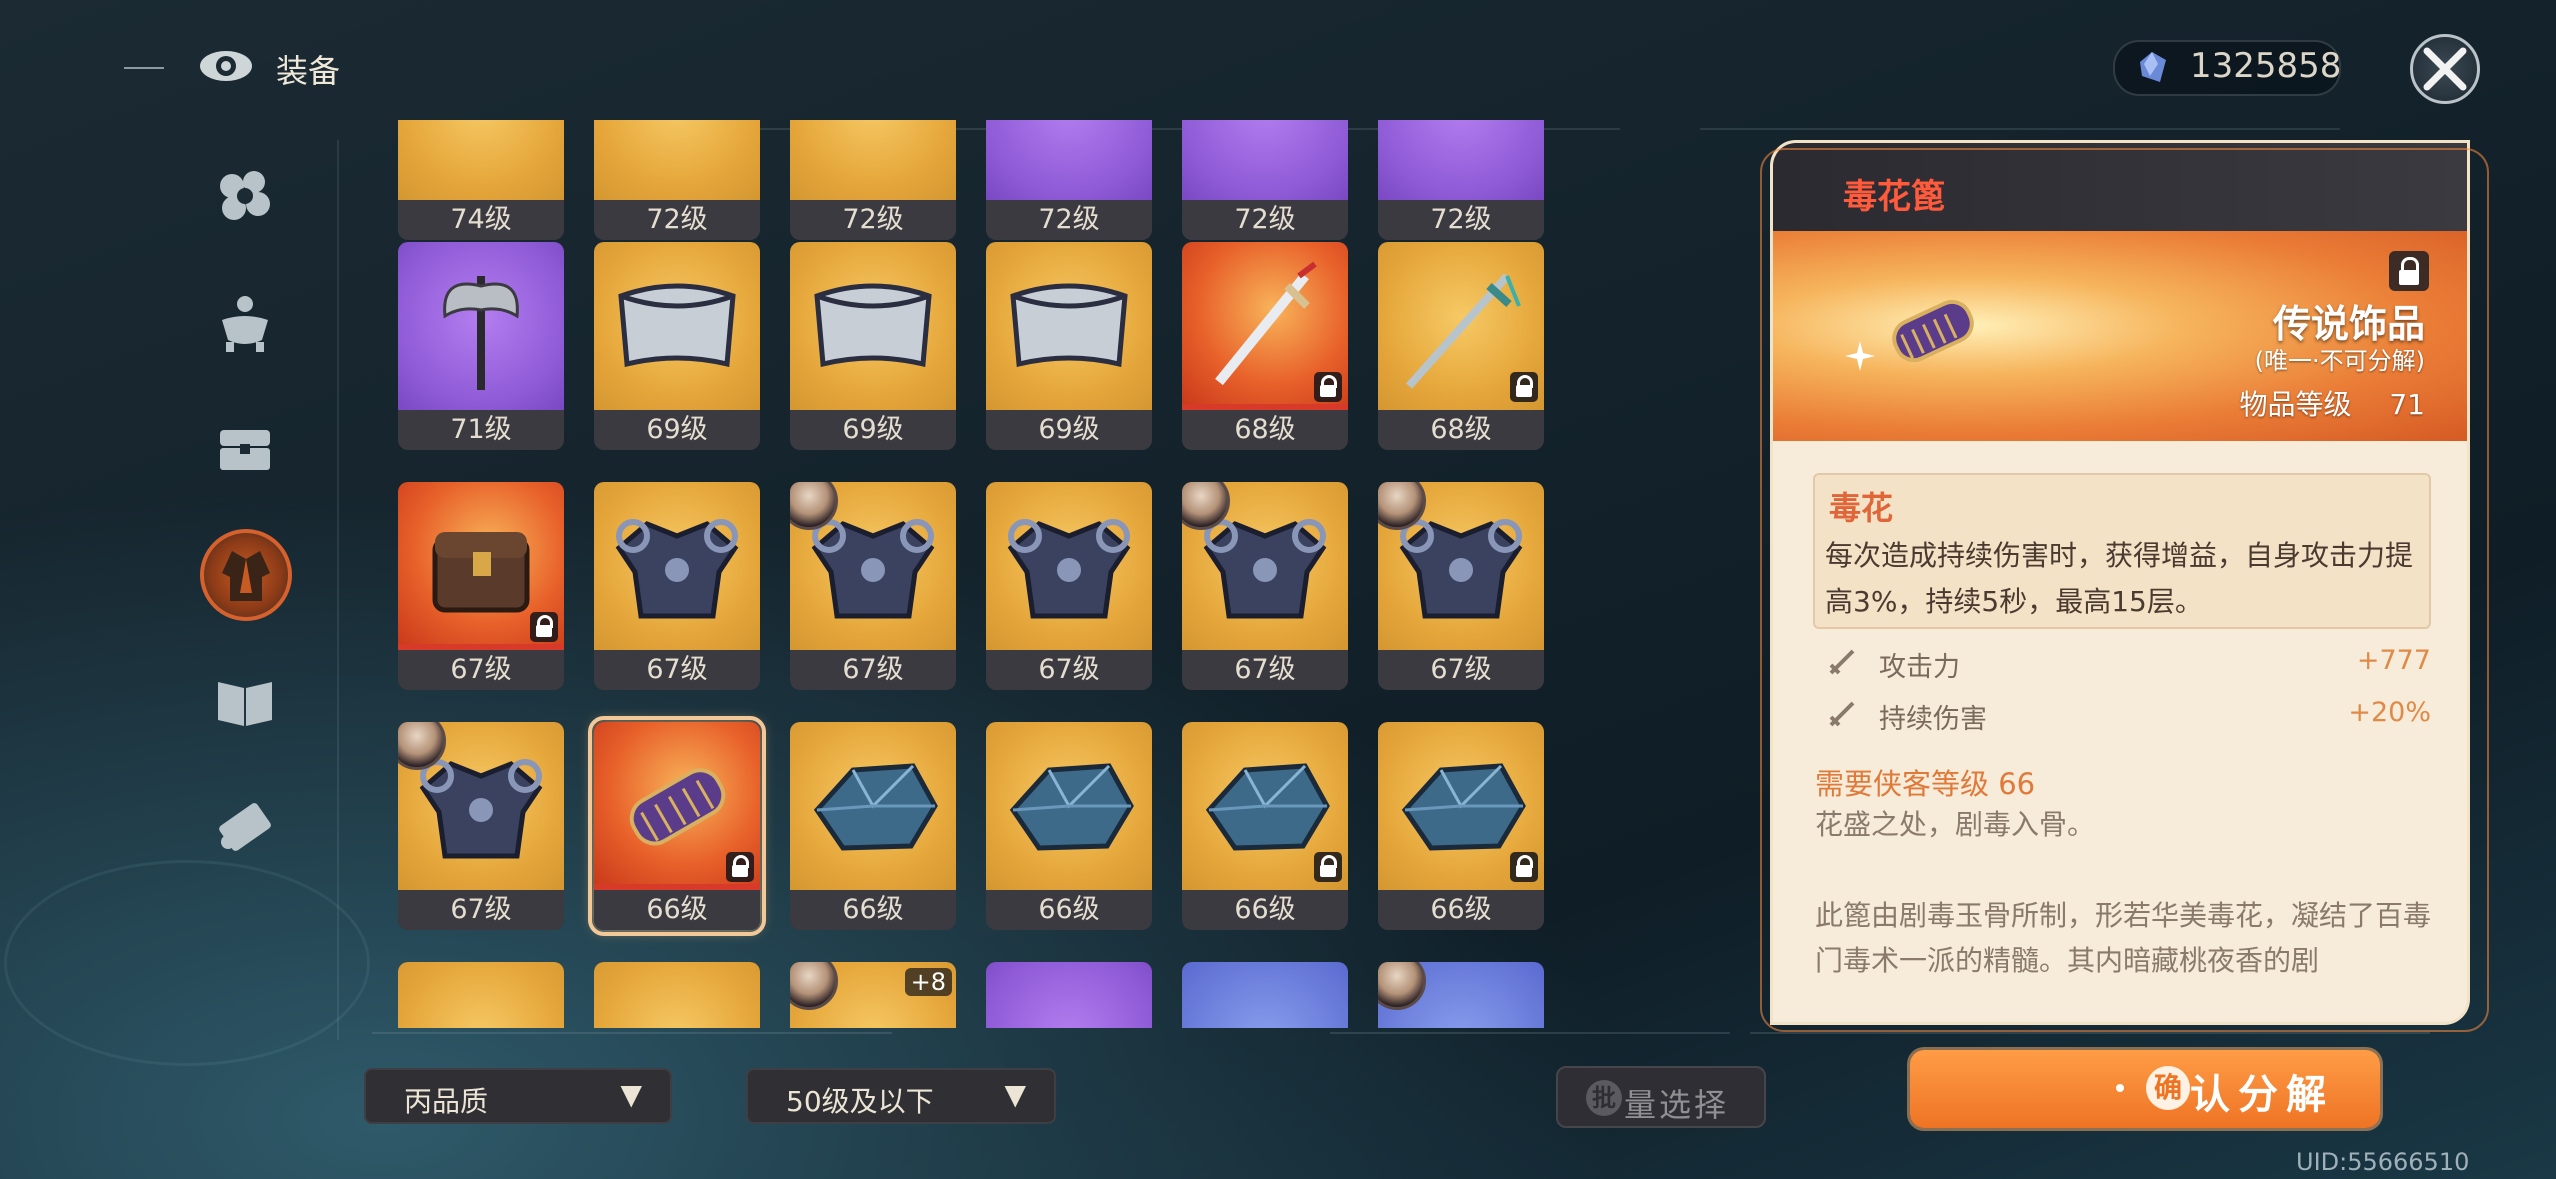 The image size is (2556, 1179). What do you see at coordinates (1933, 719) in the screenshot?
I see `stat-name: 持续伤害` at bounding box center [1933, 719].